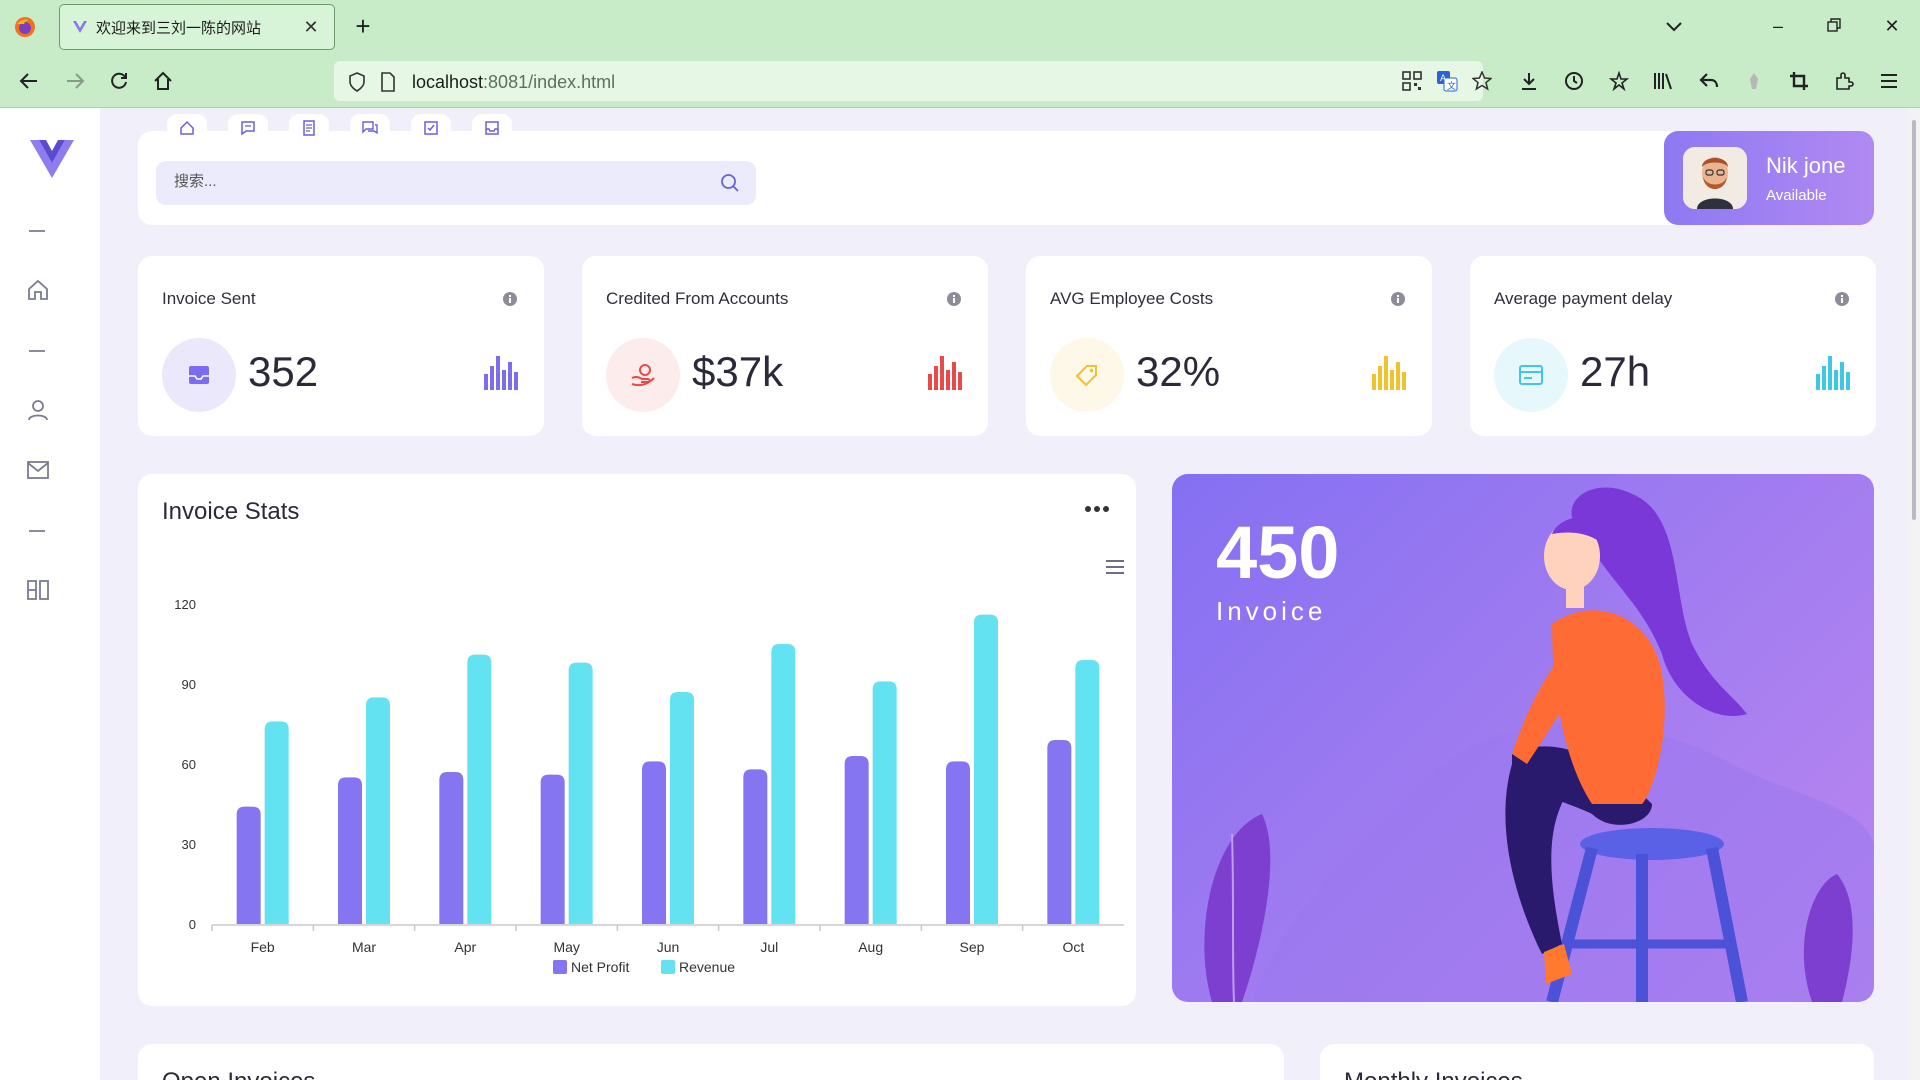  I want to click on stat-value: 352, so click(283, 371).